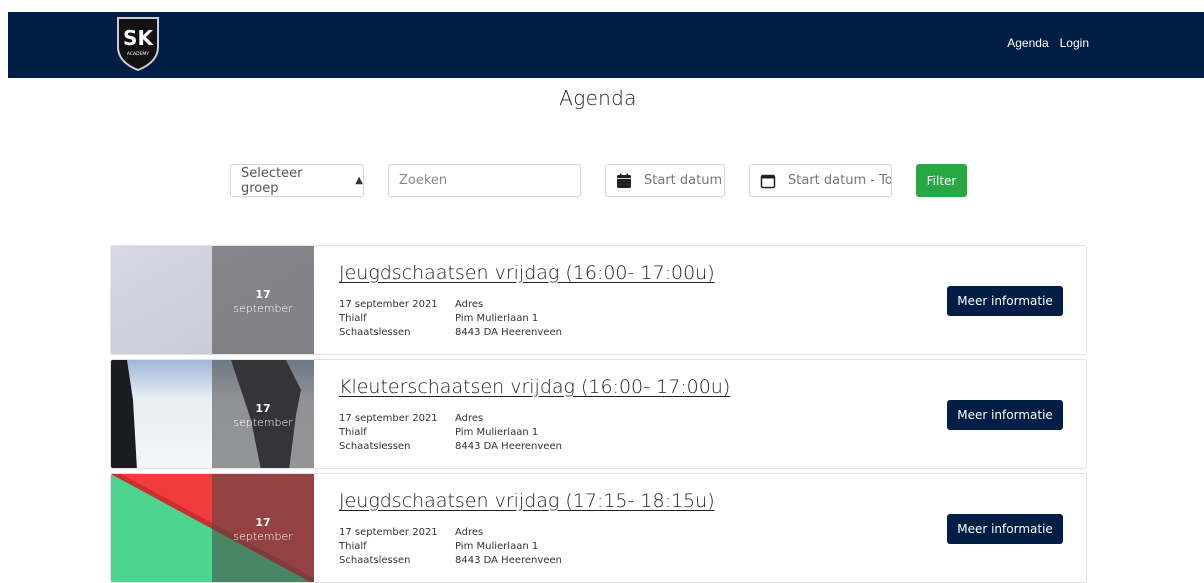 This screenshot has width=1204, height=583. What do you see at coordinates (534, 387) in the screenshot?
I see `event-title-link: Kleuterschaatsen vrijdag (16:00- 17:00u)` at bounding box center [534, 387].